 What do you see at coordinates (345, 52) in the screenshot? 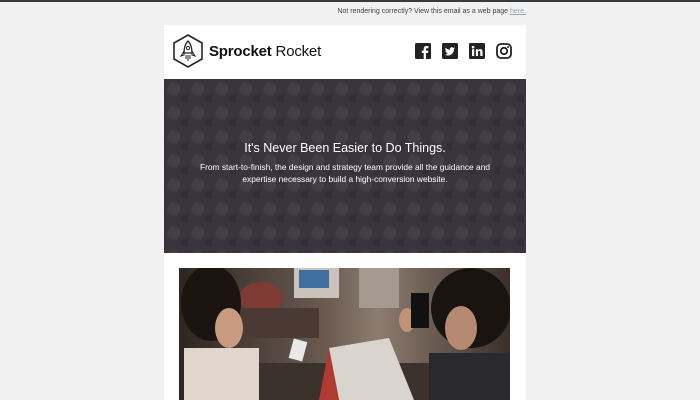
I see `email-header: Sprocket Rocket` at bounding box center [345, 52].